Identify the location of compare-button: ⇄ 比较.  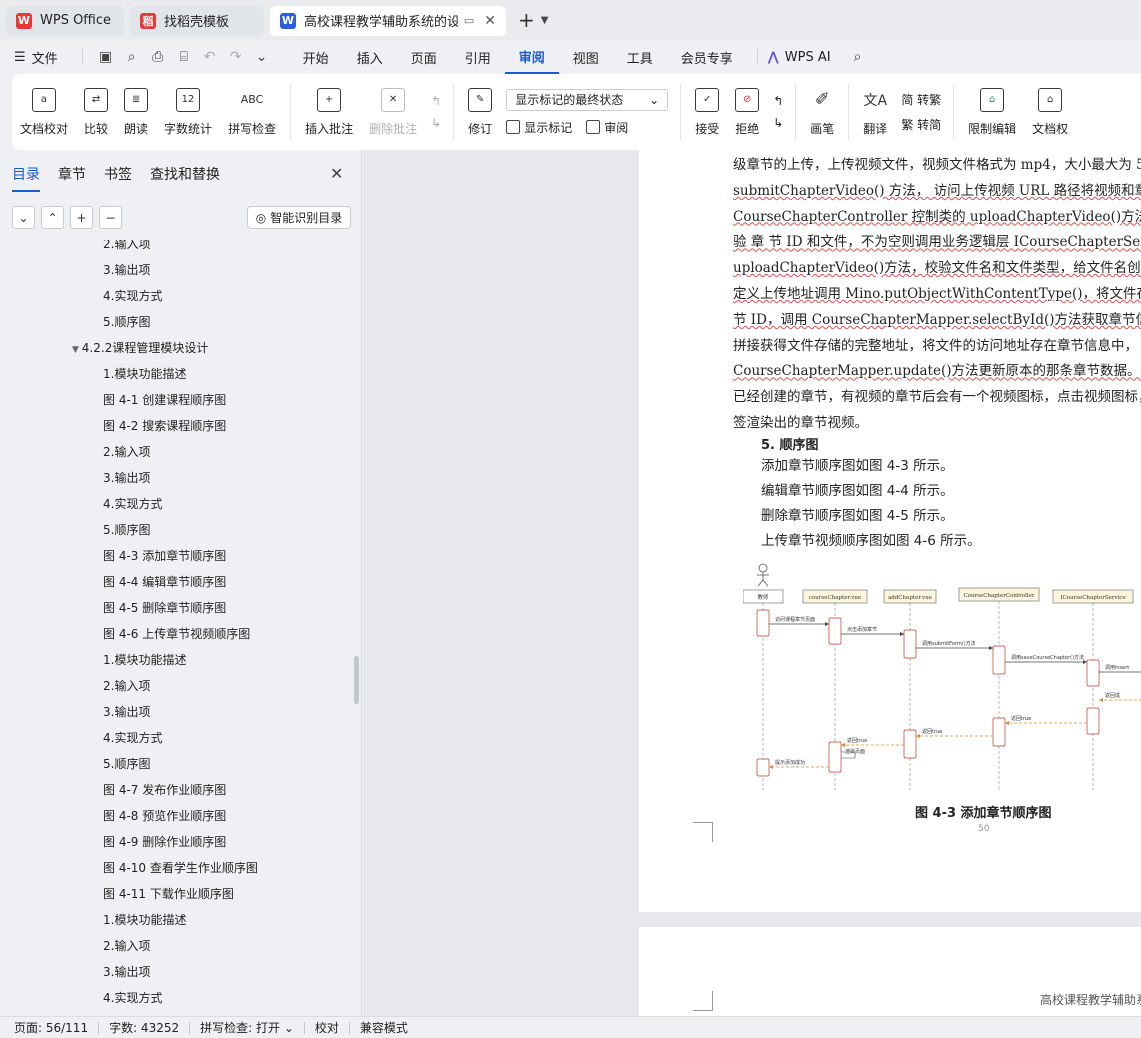
(96, 112).